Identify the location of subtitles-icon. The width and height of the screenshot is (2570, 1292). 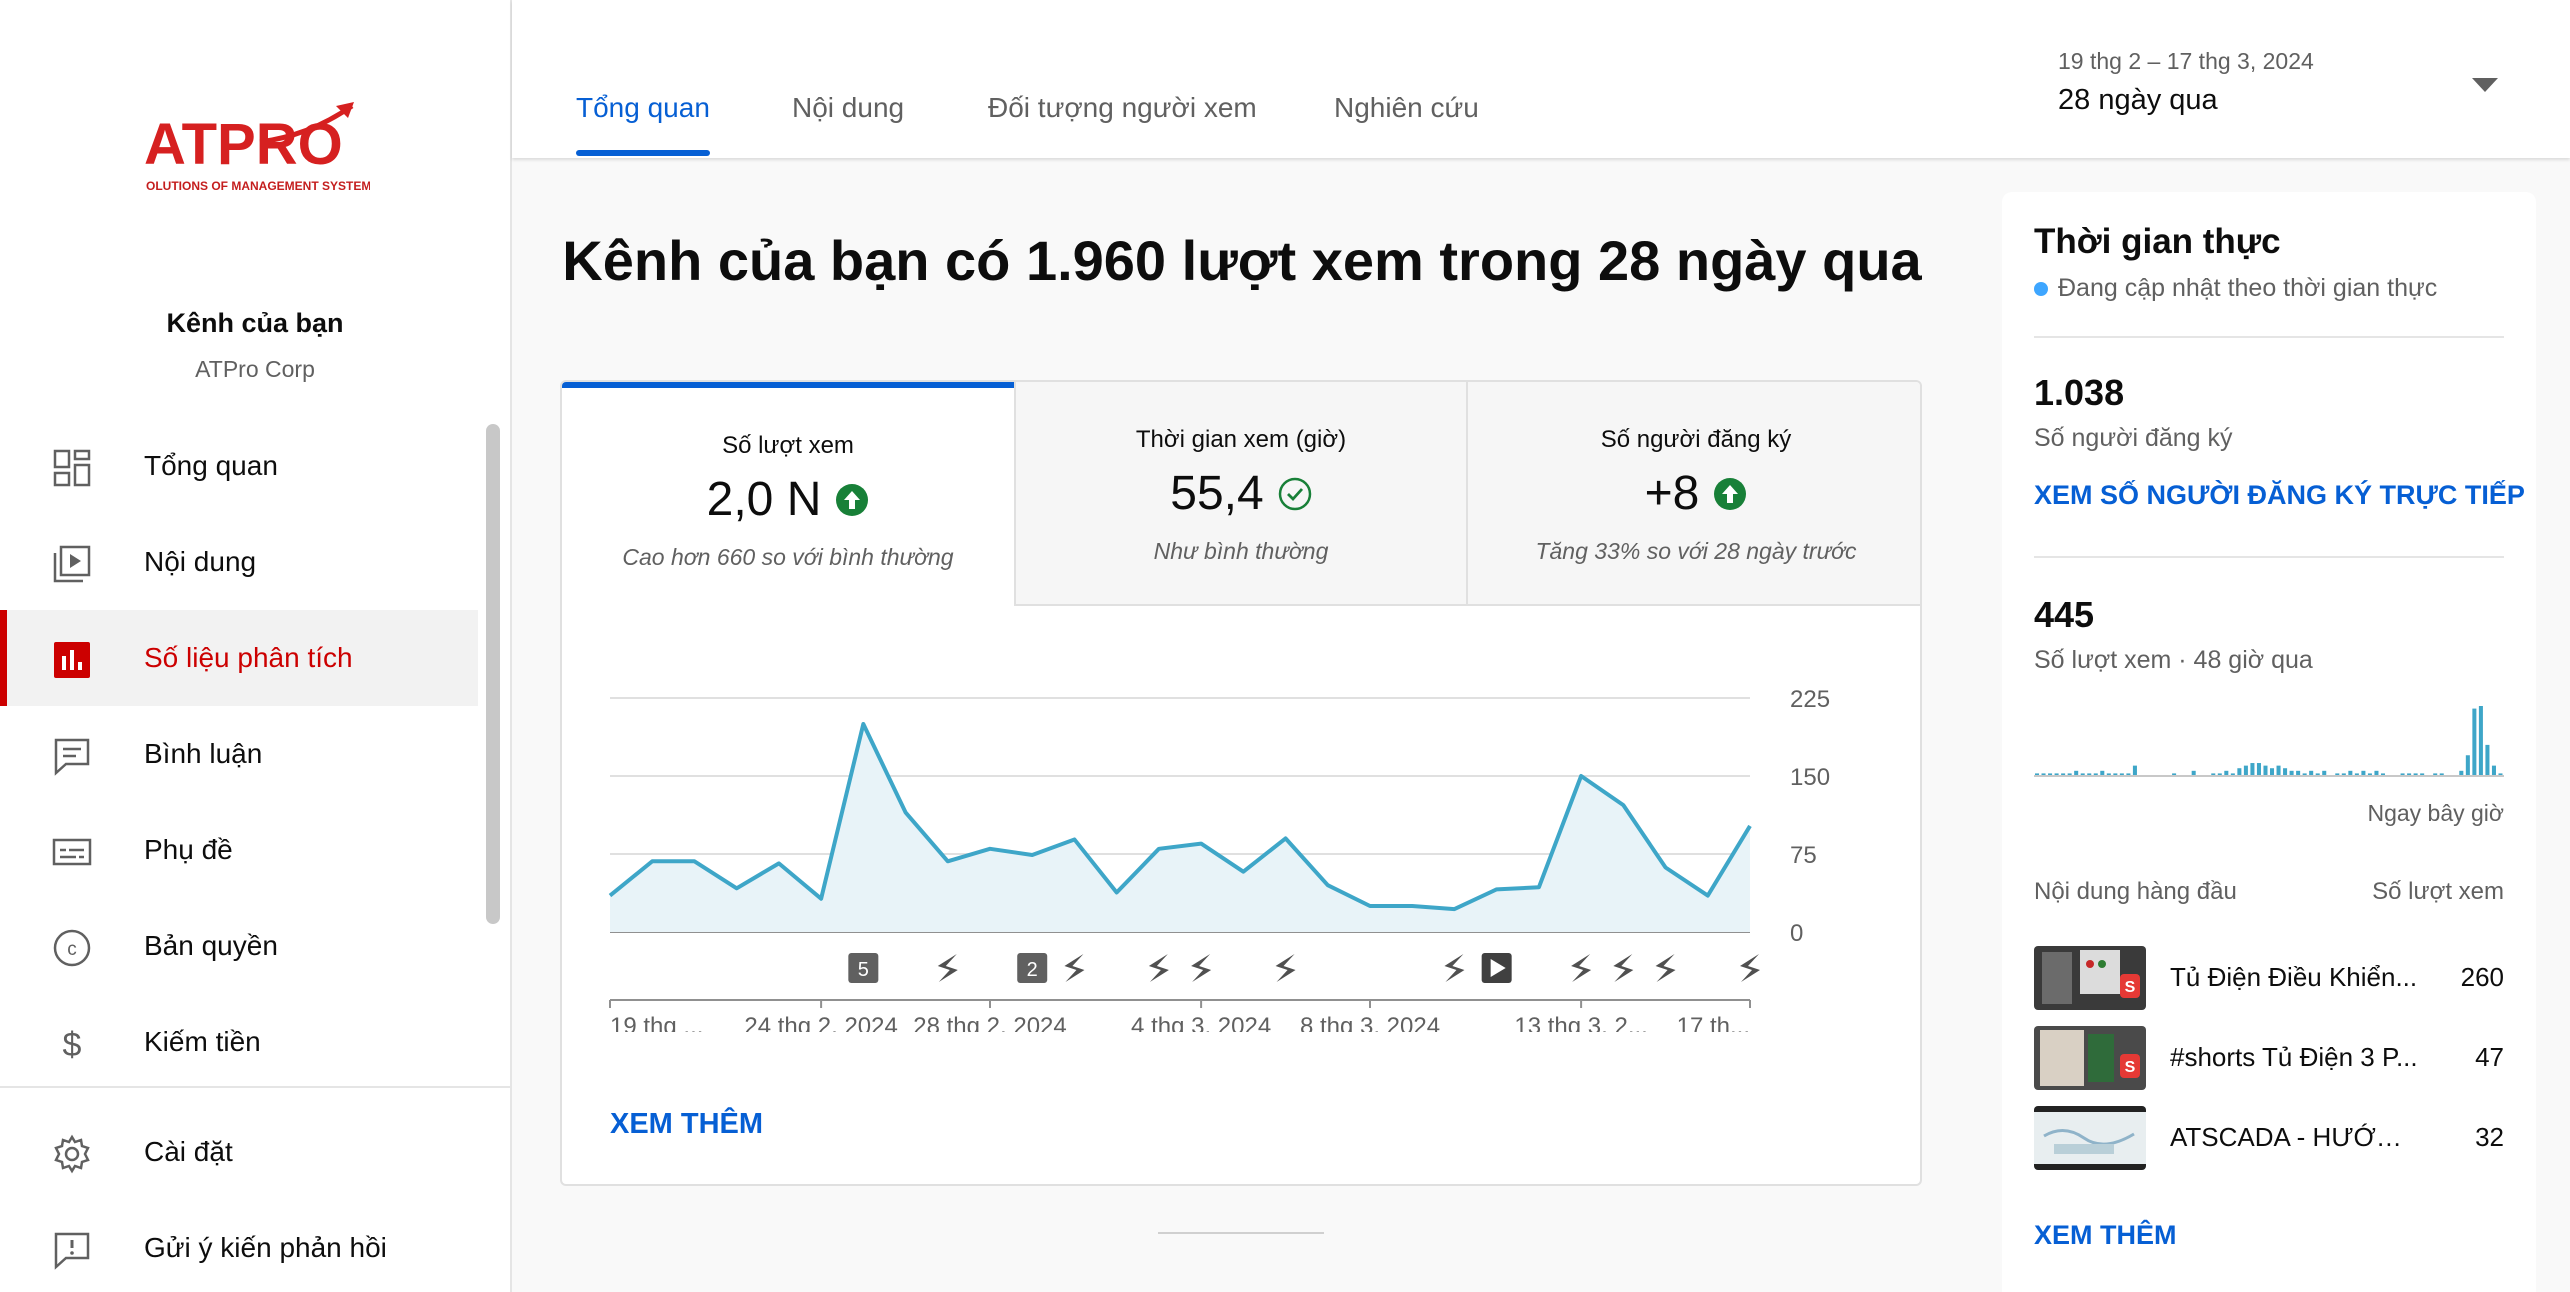
(72, 852).